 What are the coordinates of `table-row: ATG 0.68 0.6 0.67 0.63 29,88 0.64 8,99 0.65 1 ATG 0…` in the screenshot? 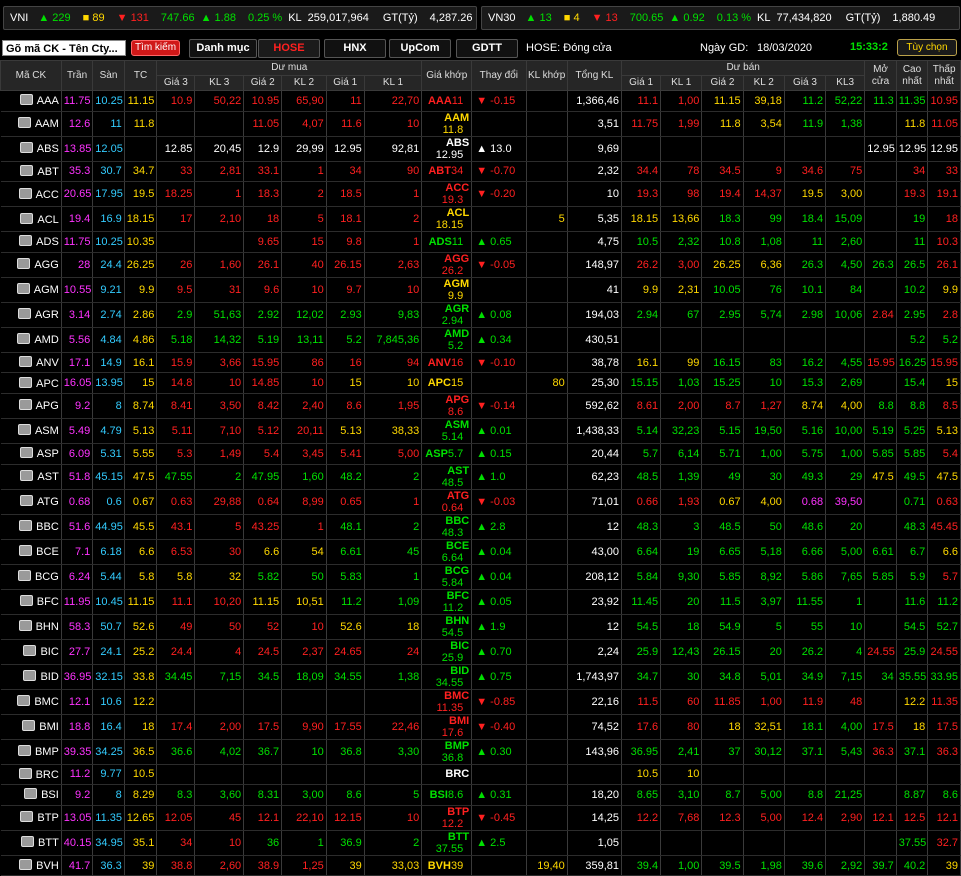 It's located at (480, 502).